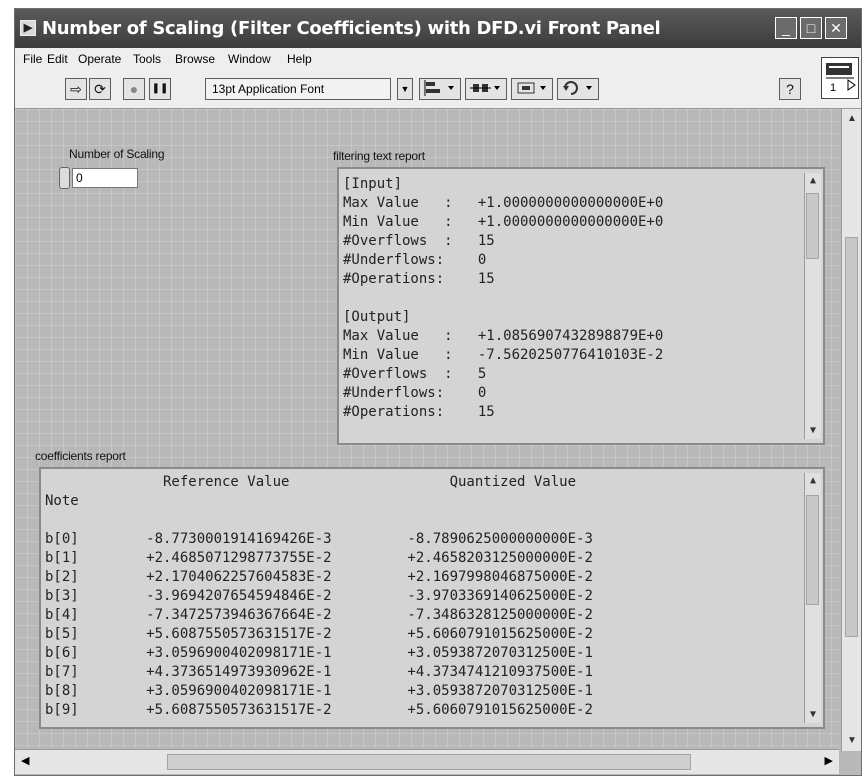  I want to click on toolbar: ⇨ ⟳ ● ❚❚ 13pt Application Font ▼ ?, so click(438, 89).